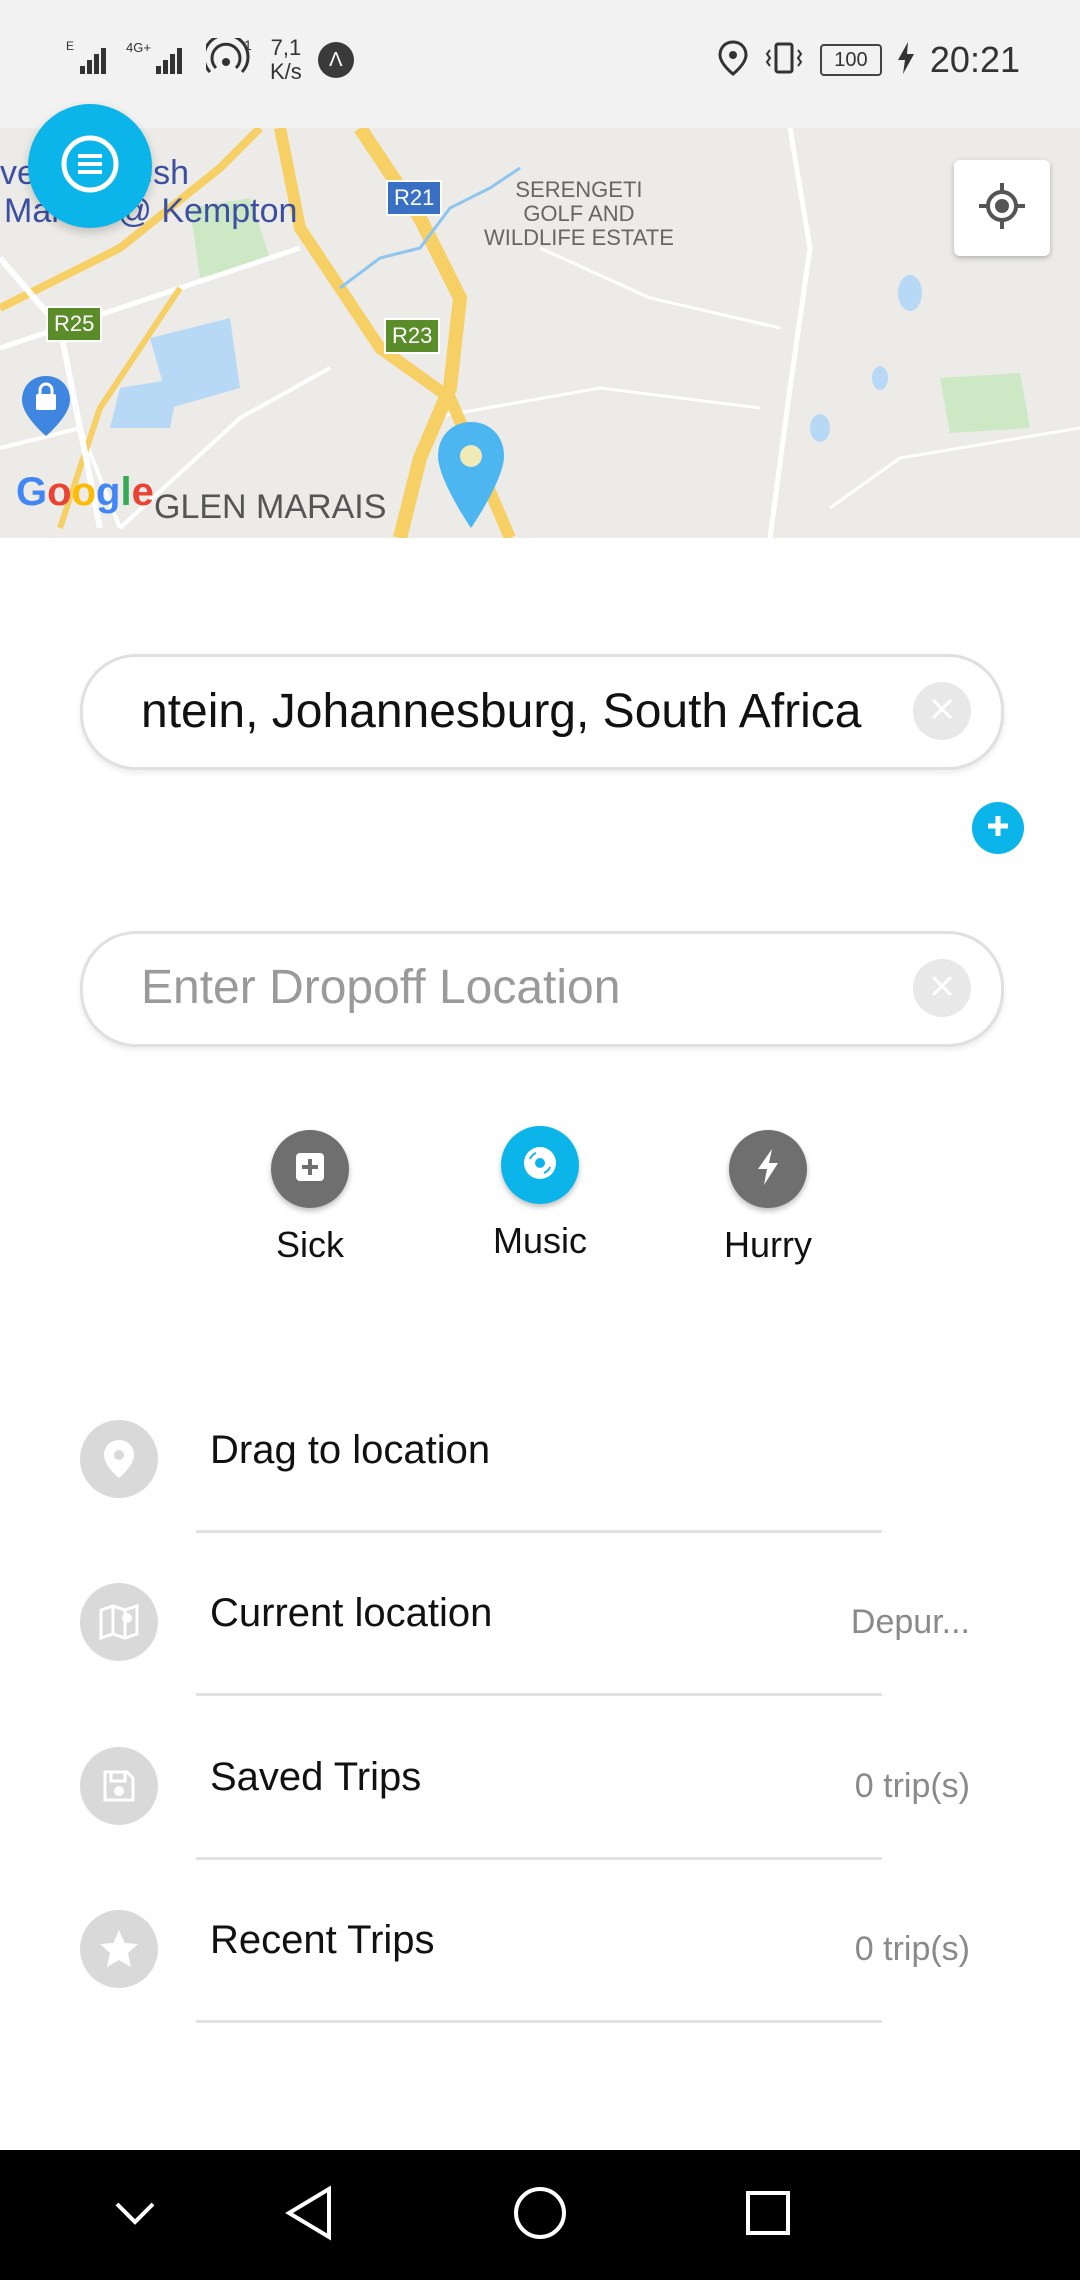 The height and width of the screenshot is (2280, 1080). I want to click on charging-icon, so click(905, 60).